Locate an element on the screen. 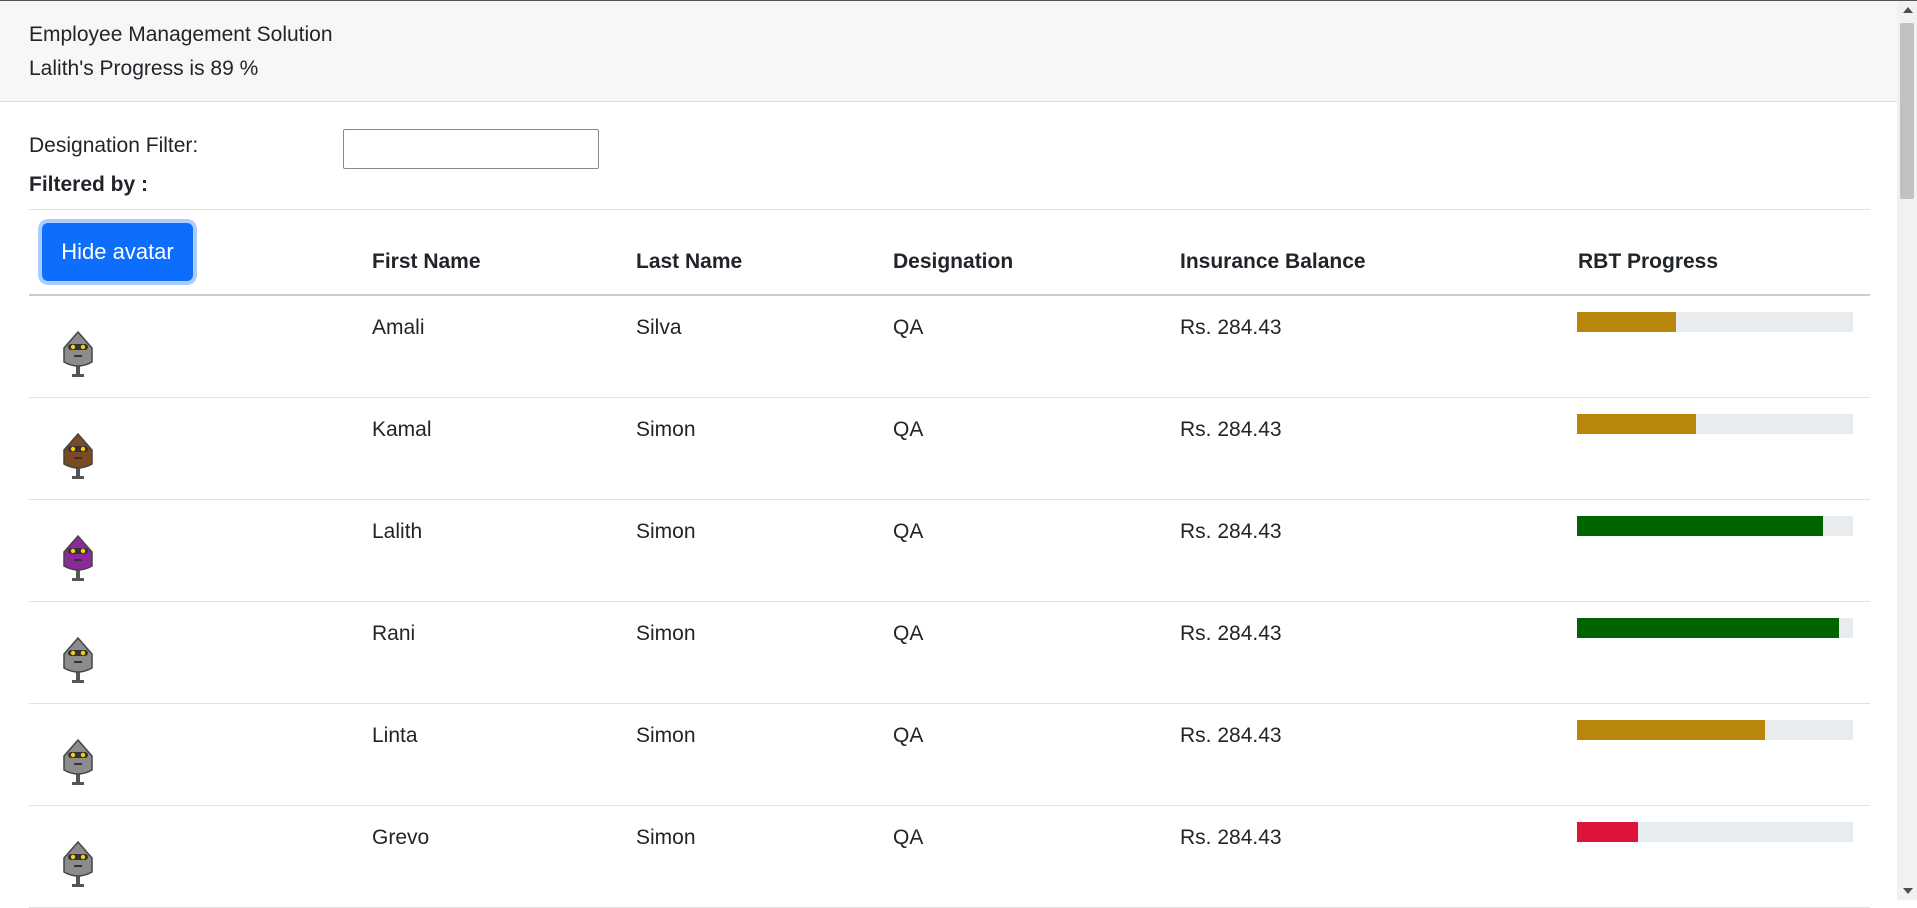 The image size is (1917, 908). cell-first: Grevo is located at coordinates (401, 837).